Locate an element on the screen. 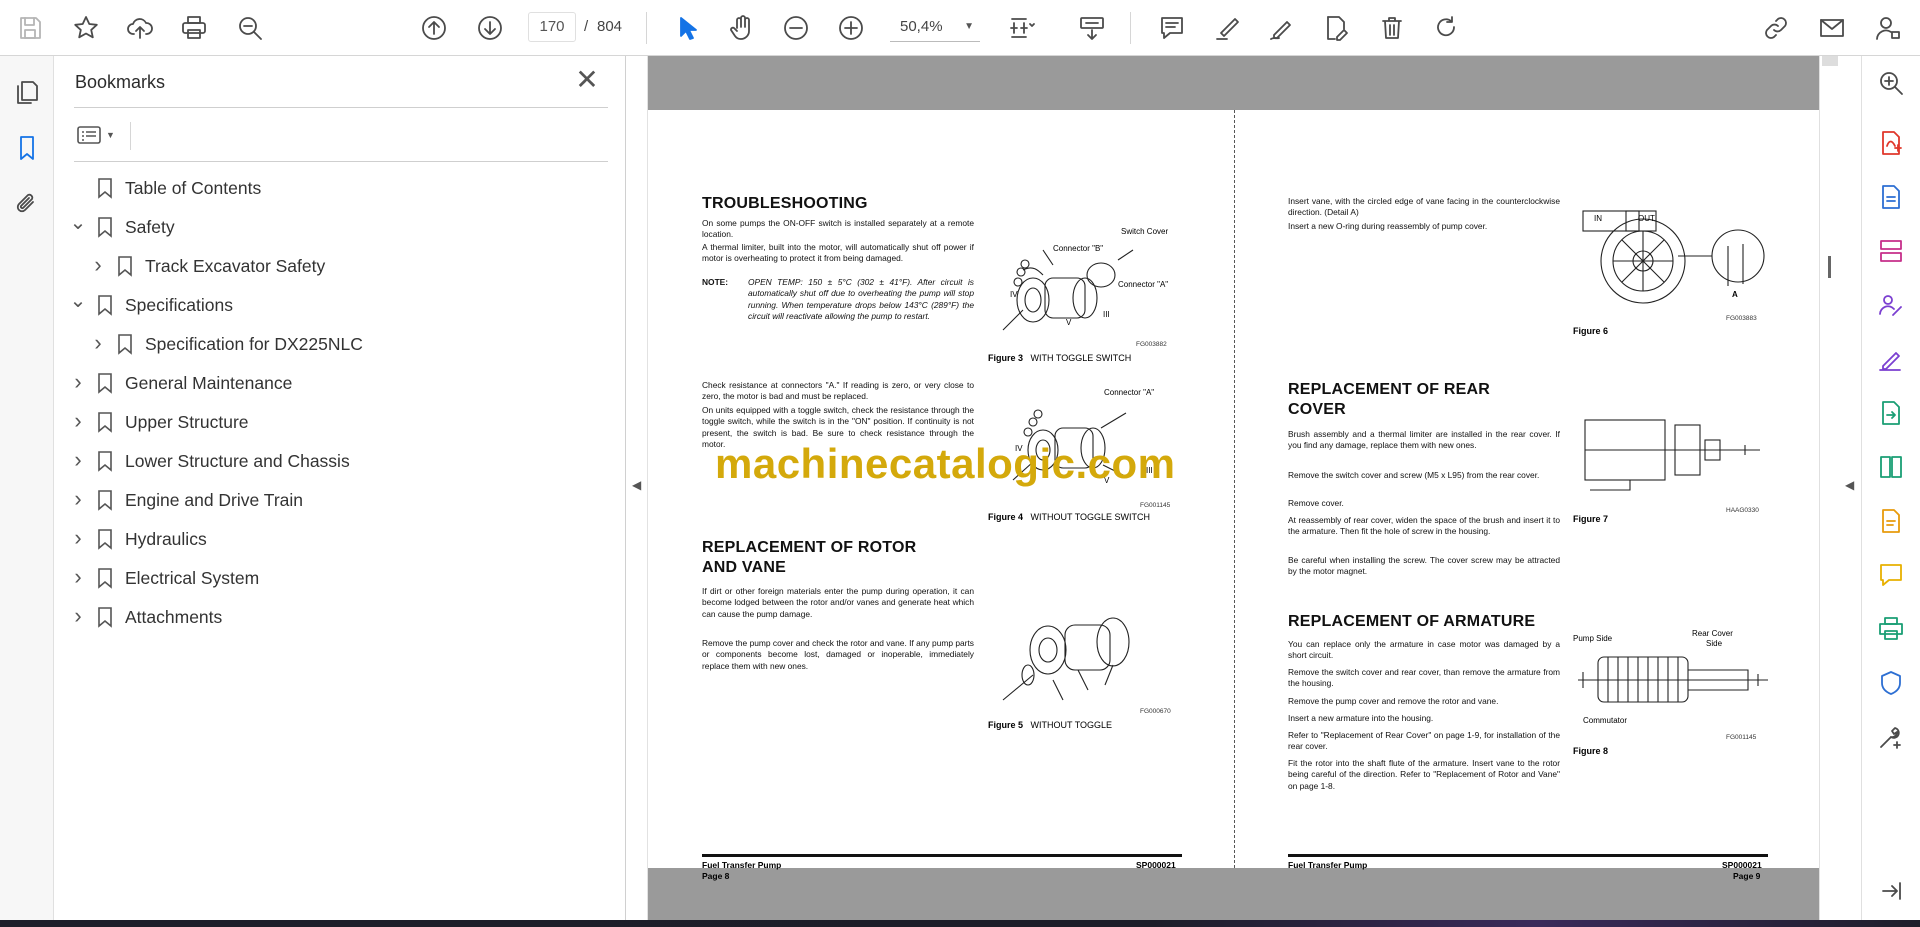 This screenshot has height=927, width=1920. fill-sign-icon is located at coordinates (1891, 359).